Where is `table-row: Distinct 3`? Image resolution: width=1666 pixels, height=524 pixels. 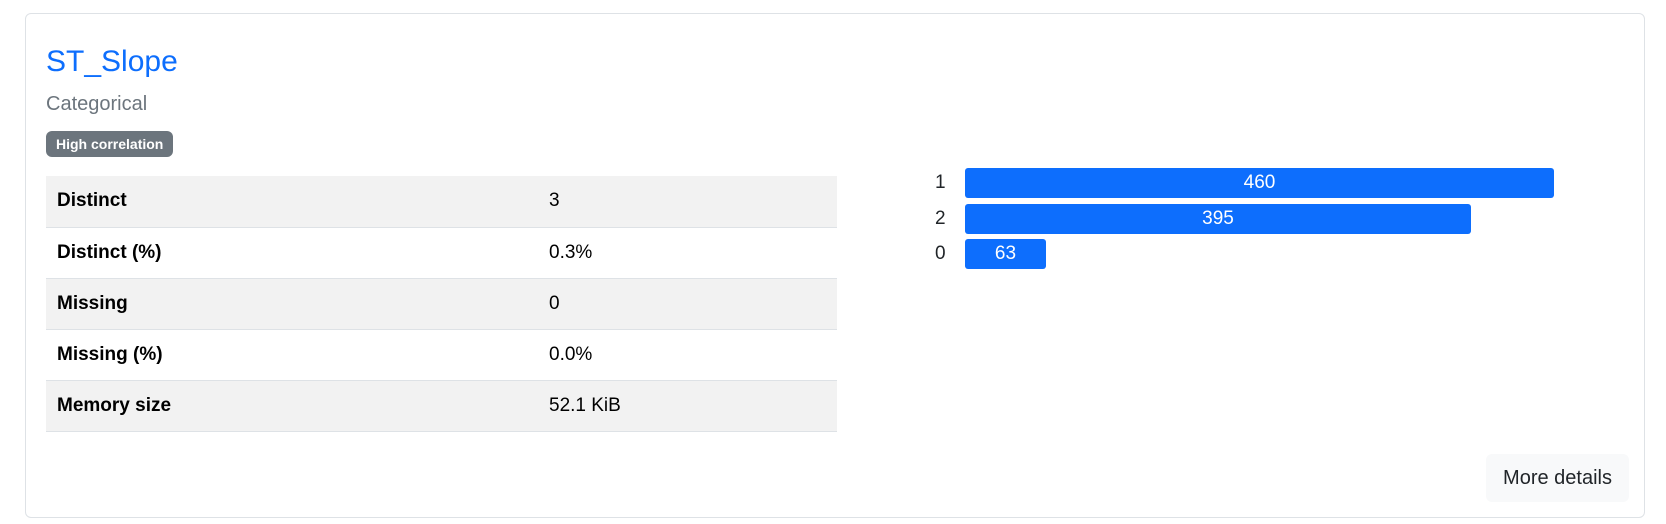 table-row: Distinct 3 is located at coordinates (441, 202).